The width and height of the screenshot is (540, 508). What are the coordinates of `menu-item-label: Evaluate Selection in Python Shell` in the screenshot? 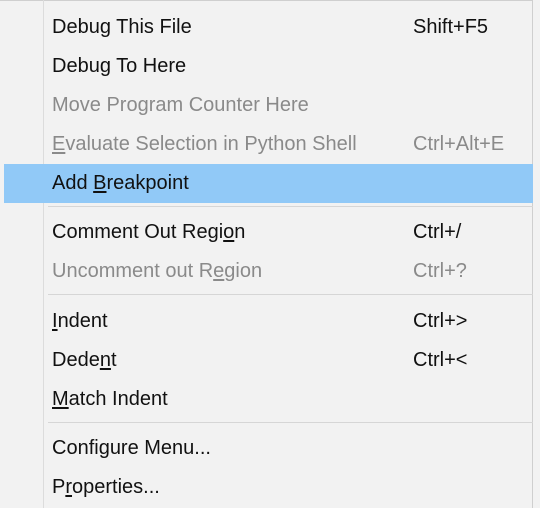 It's located at (204, 144).